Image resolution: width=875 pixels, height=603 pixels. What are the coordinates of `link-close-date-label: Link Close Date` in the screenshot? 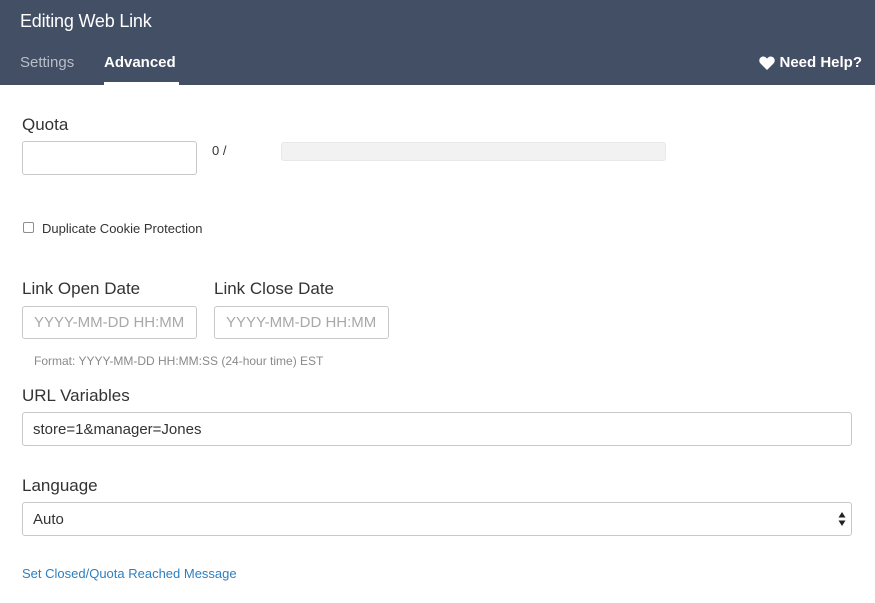 It's located at (274, 288).